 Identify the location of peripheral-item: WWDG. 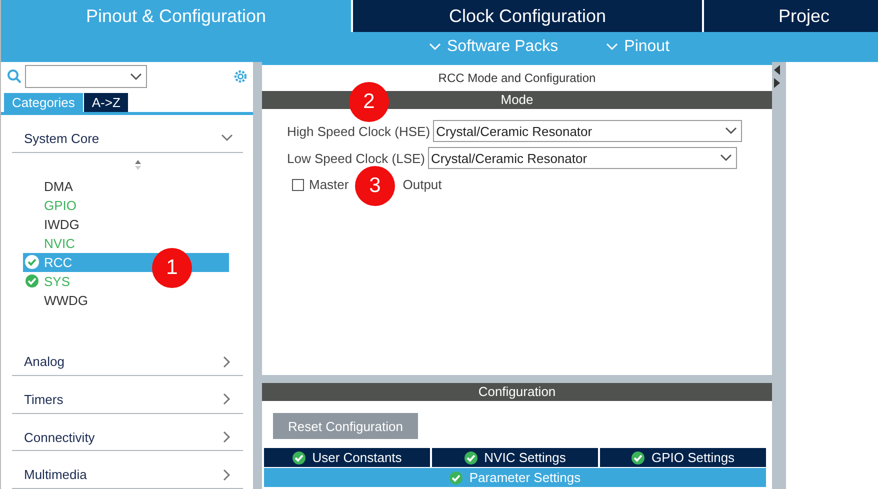
(56, 300).